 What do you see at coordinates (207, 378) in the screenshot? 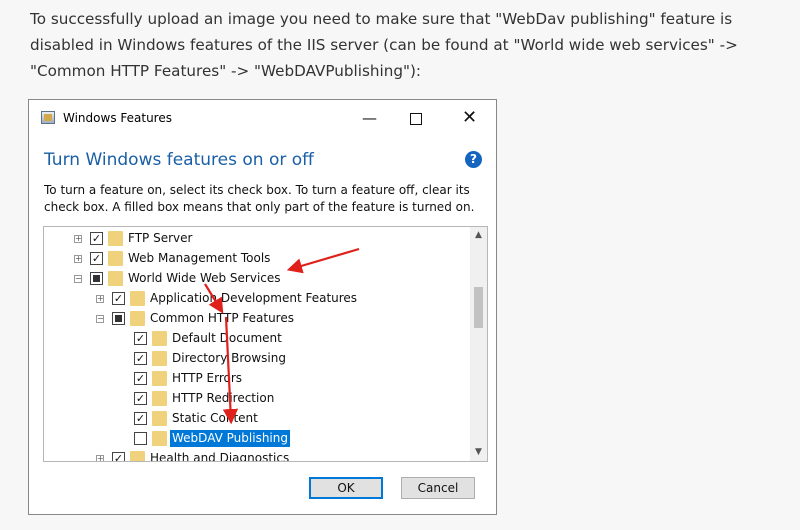
I see `tree-label: HTTP Errors` at bounding box center [207, 378].